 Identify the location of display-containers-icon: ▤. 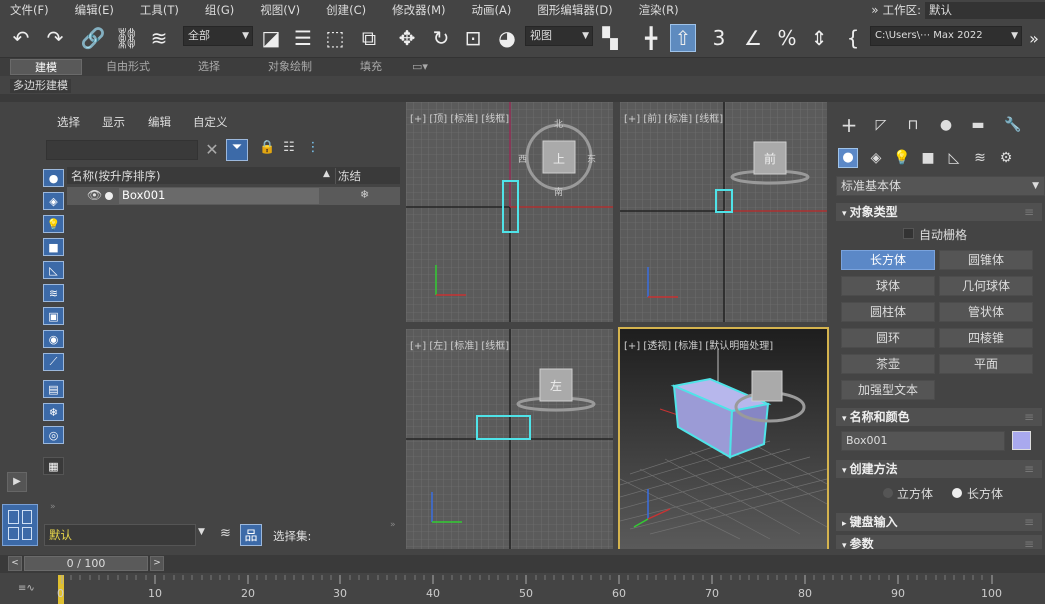
(53, 389).